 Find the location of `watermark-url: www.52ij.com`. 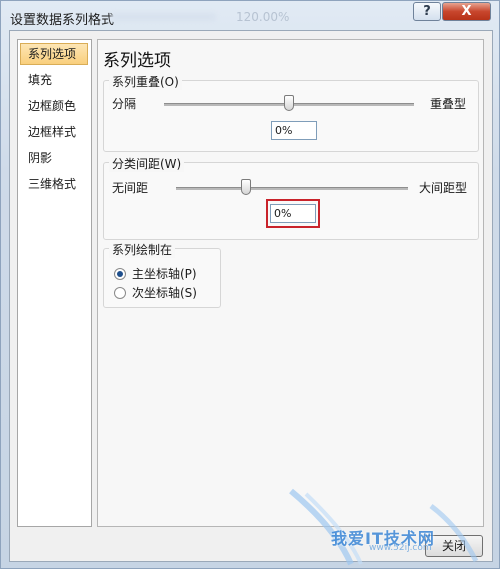

watermark-url: www.52ij.com is located at coordinates (400, 548).